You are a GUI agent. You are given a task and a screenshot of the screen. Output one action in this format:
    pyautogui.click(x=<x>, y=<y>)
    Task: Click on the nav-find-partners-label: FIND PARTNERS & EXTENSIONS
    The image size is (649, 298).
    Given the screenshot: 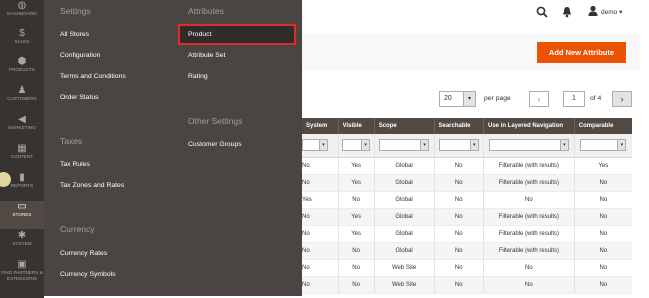 What is the action you would take?
    pyautogui.click(x=22, y=275)
    